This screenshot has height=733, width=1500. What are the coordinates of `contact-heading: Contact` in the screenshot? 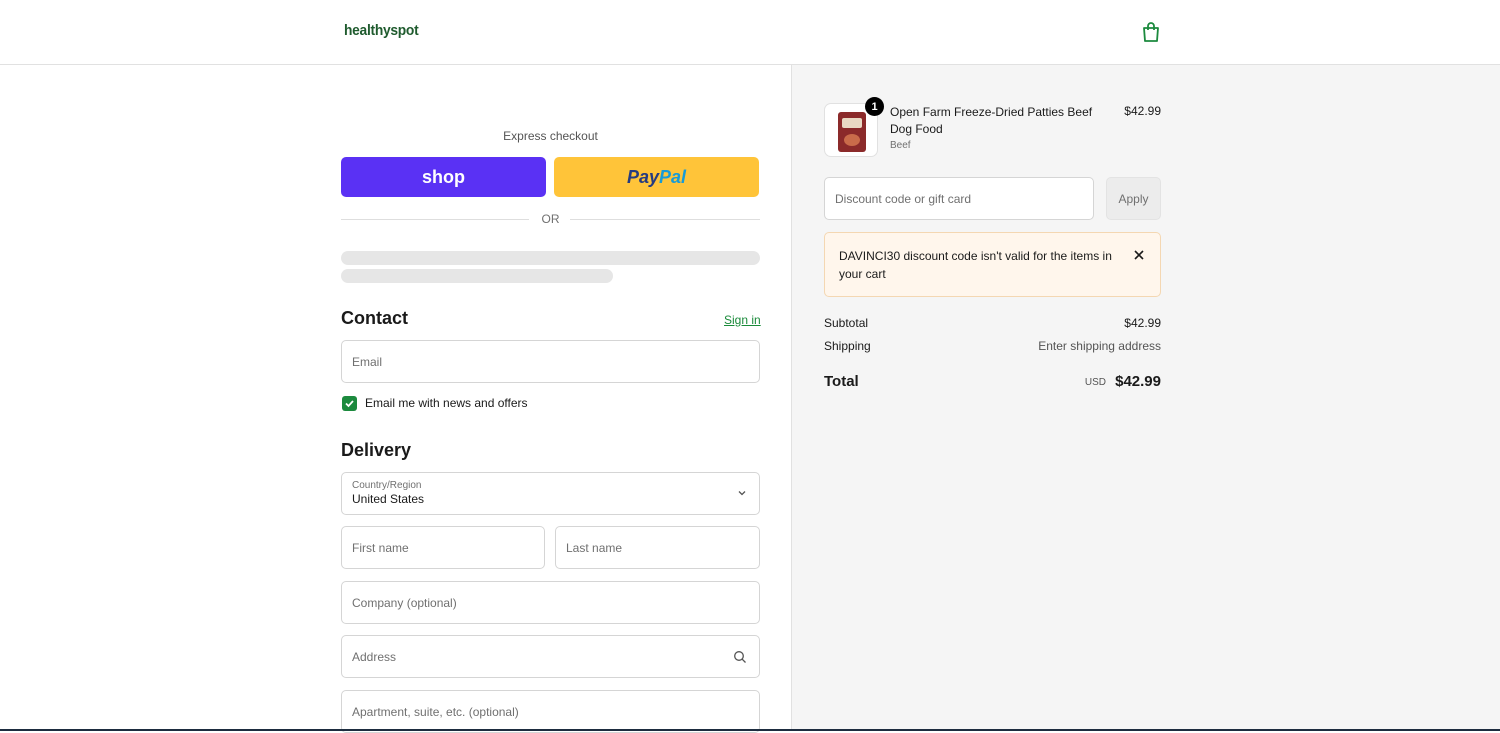 It's located at (374, 318).